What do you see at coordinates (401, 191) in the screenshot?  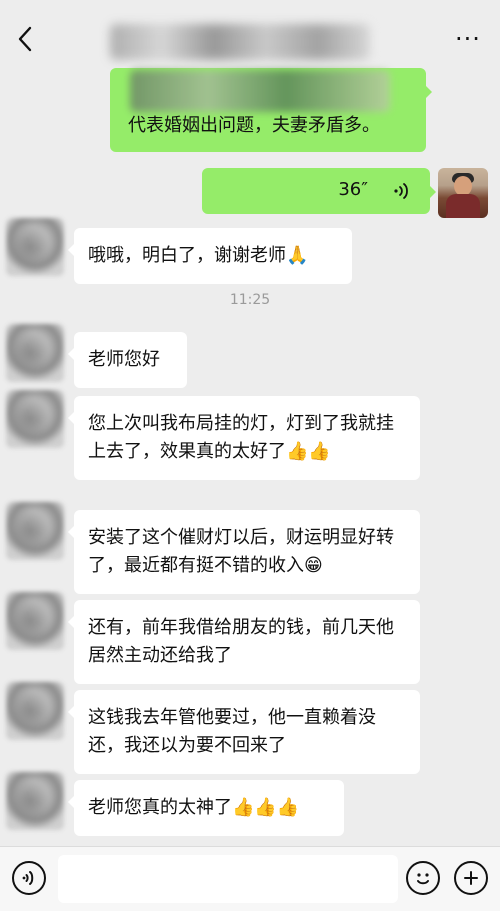 I see `voice-wave-icon` at bounding box center [401, 191].